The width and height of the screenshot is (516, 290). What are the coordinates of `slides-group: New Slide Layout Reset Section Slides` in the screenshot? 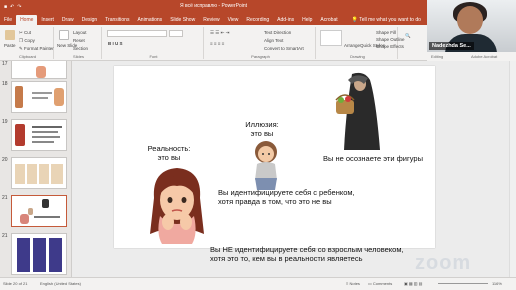 It's located at (79, 43).